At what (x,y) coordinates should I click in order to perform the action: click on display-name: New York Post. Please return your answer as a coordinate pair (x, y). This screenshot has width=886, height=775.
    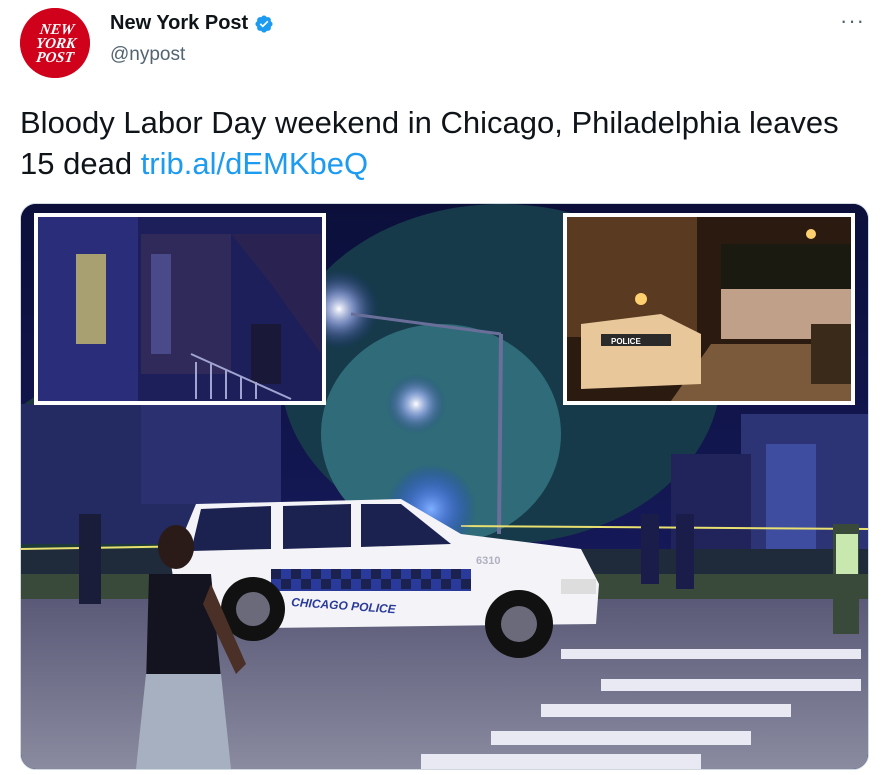
    Looking at the image, I should click on (179, 23).